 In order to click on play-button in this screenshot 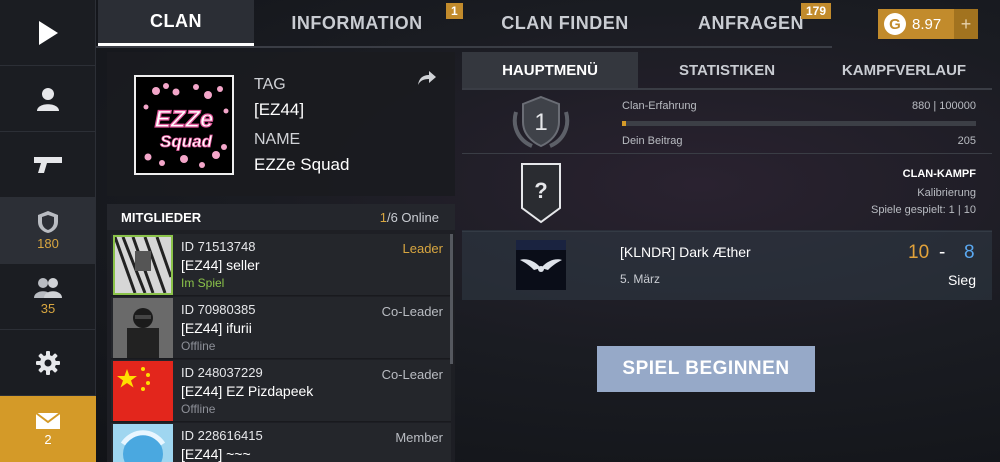, I will do `click(48, 33)`.